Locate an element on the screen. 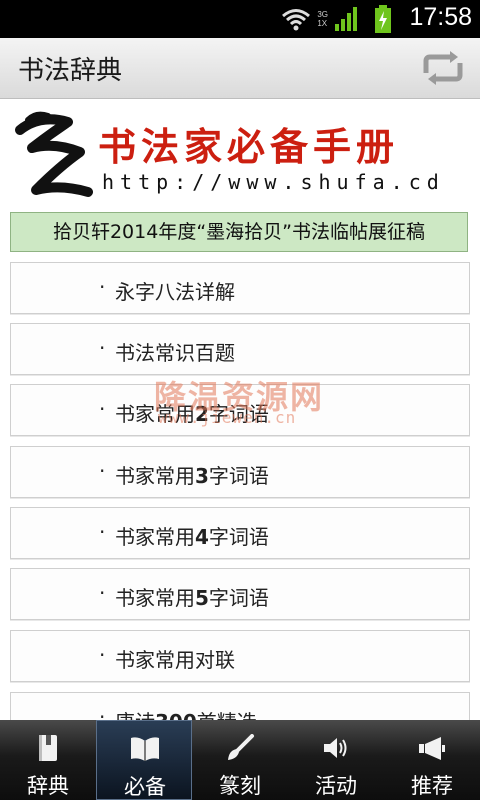 The image size is (480, 801). book-closed-icon is located at coordinates (48, 748).